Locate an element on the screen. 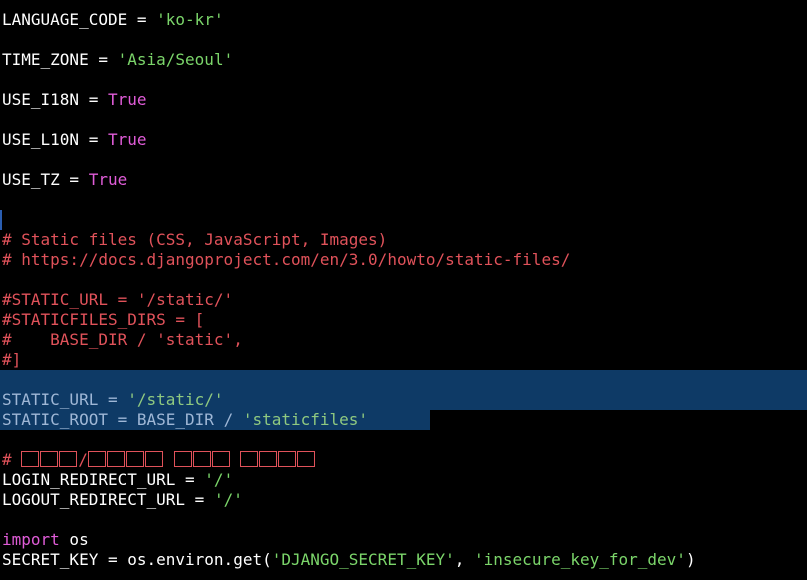 This screenshot has width=807, height=580. setting-name: USE_L10N is located at coordinates (41, 139).